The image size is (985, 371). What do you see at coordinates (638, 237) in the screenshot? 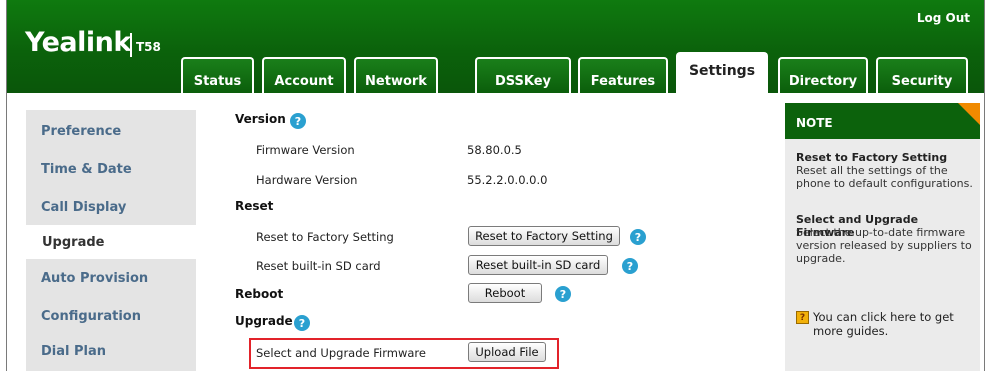
I see `reset-factory-help-icon: ?` at bounding box center [638, 237].